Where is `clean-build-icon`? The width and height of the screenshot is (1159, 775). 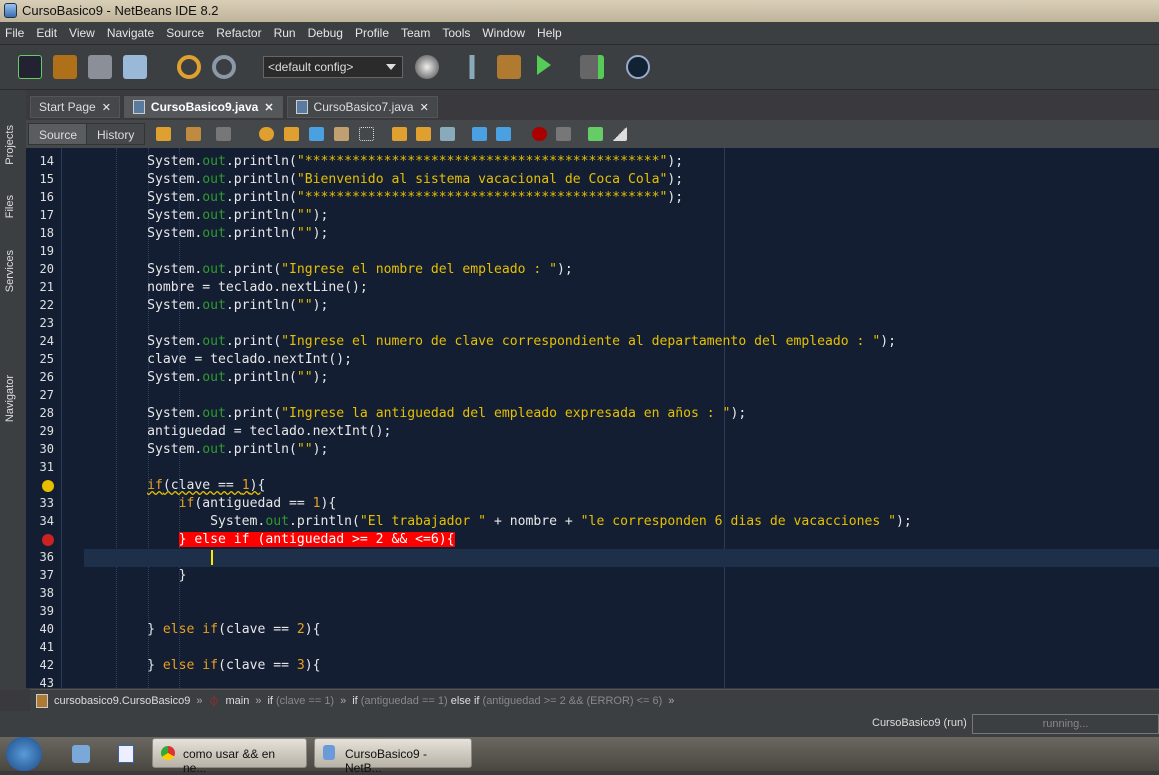
clean-build-icon is located at coordinates (509, 67).